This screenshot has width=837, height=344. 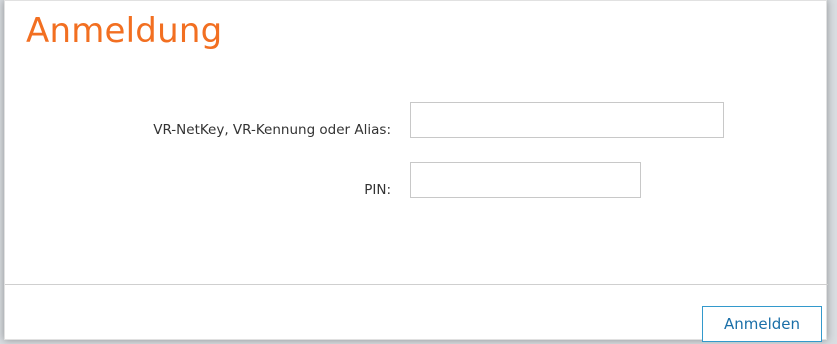 What do you see at coordinates (416, 284) in the screenshot?
I see `divider` at bounding box center [416, 284].